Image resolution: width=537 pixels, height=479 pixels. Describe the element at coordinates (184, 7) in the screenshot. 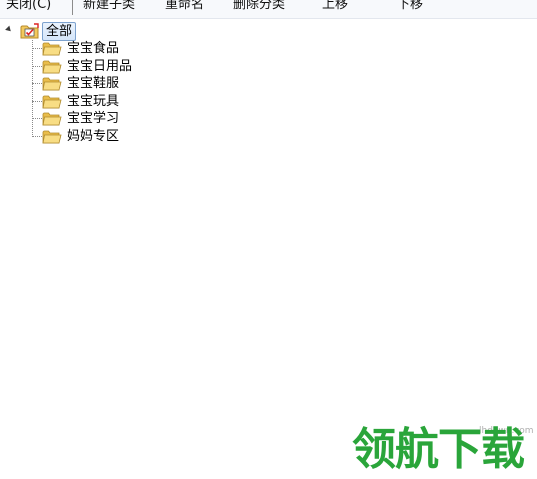

I see `rename-button: 重命名` at that location.